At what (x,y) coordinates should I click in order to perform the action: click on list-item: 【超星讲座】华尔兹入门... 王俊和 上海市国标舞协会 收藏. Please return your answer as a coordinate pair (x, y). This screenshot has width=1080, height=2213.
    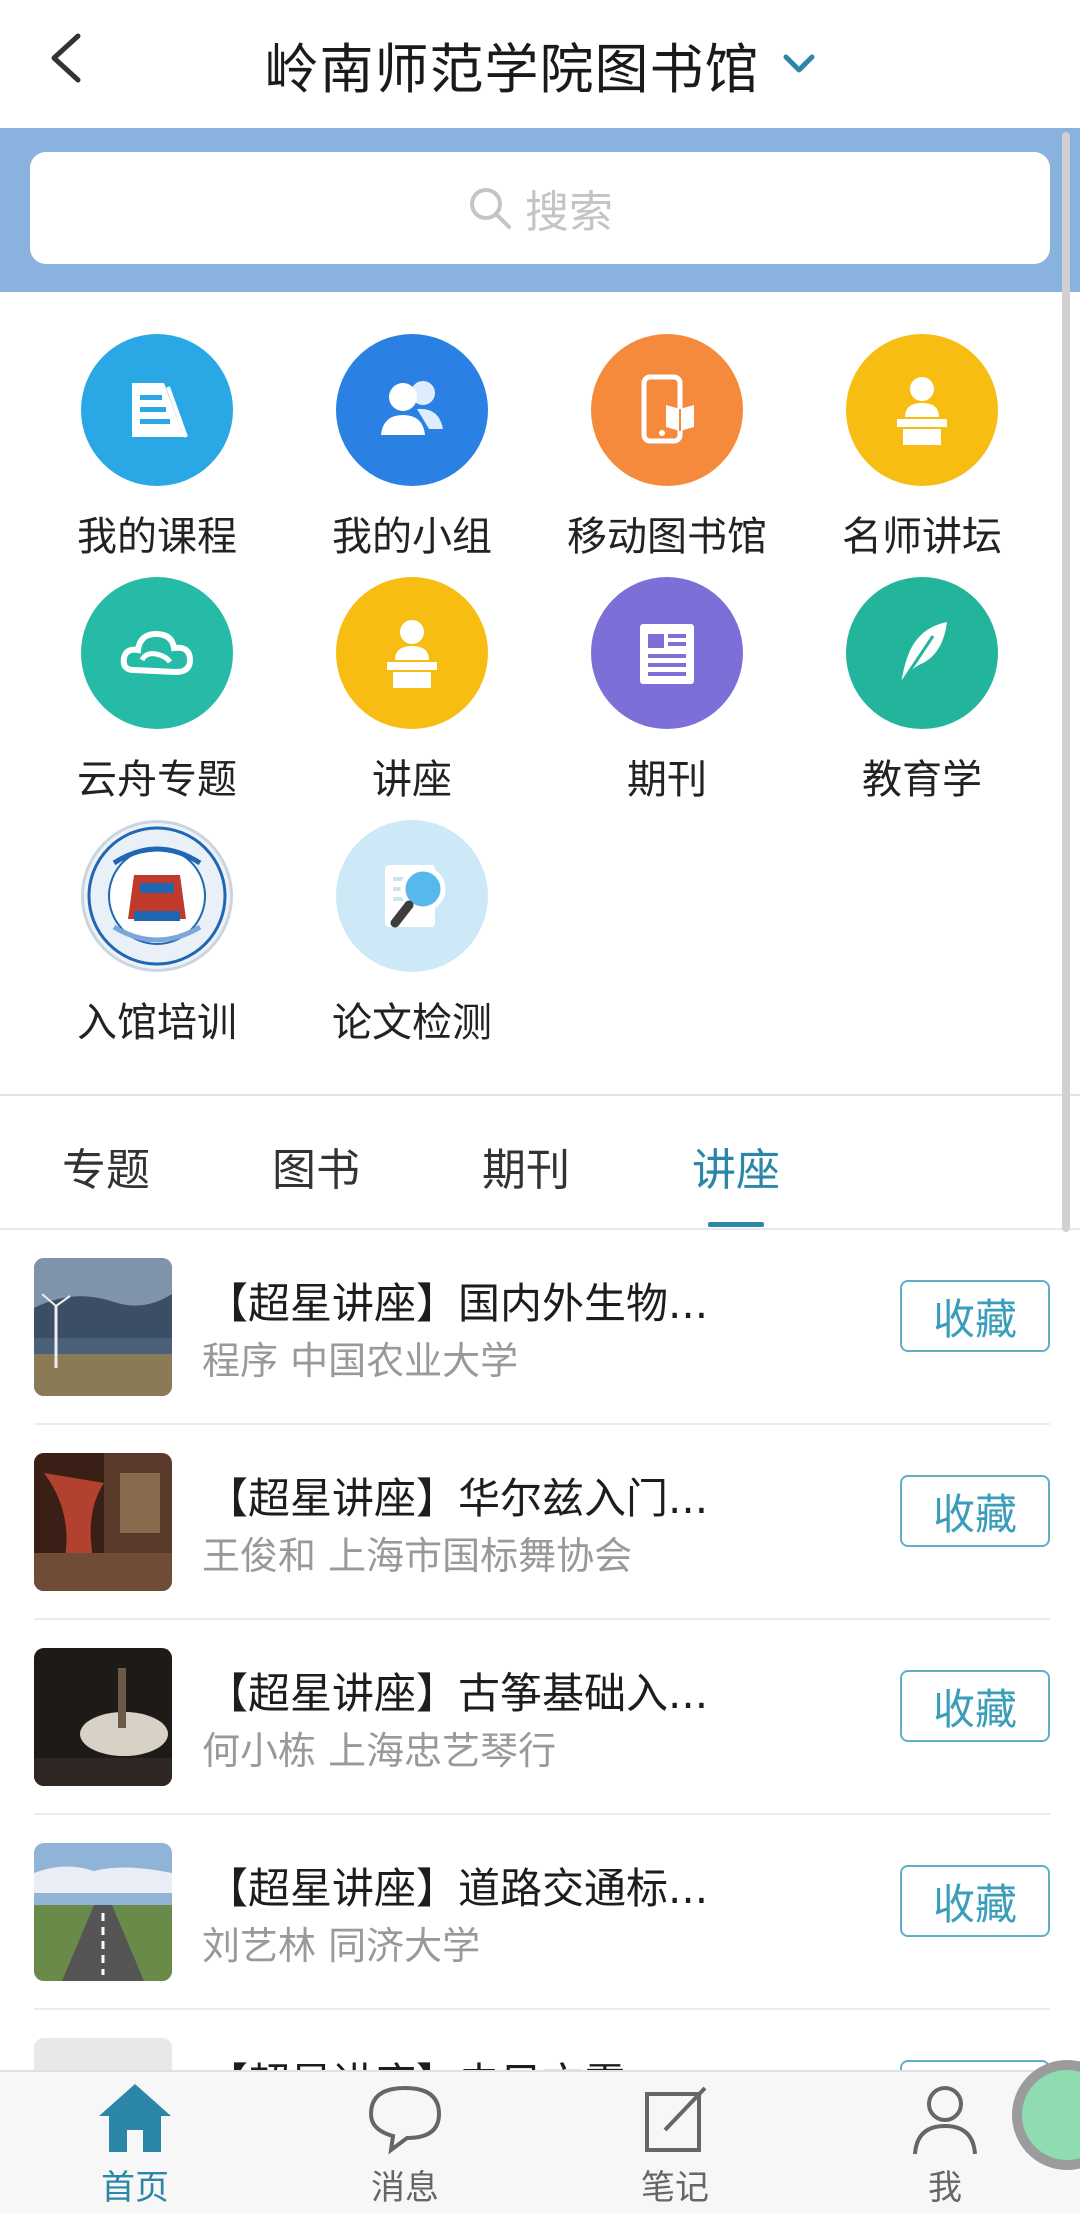
    Looking at the image, I should click on (540, 1522).